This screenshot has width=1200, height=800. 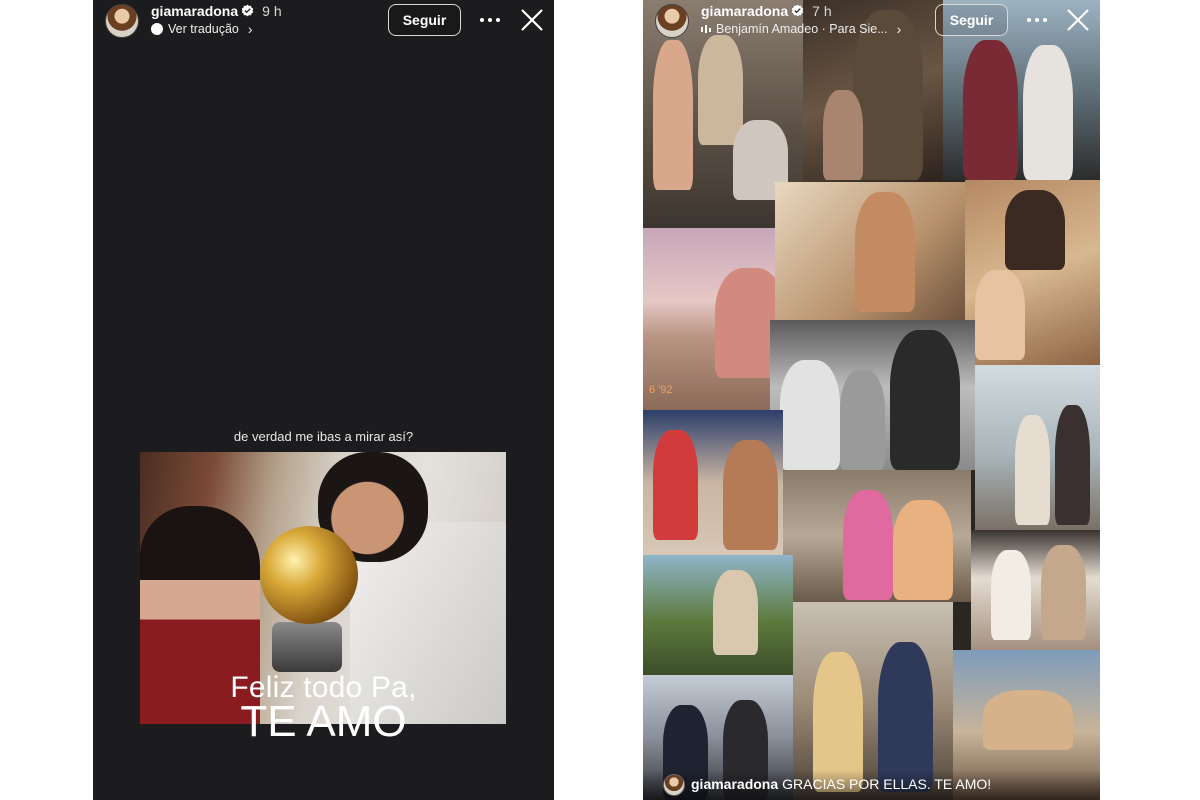 I want to click on trophy-base, so click(x=307, y=647).